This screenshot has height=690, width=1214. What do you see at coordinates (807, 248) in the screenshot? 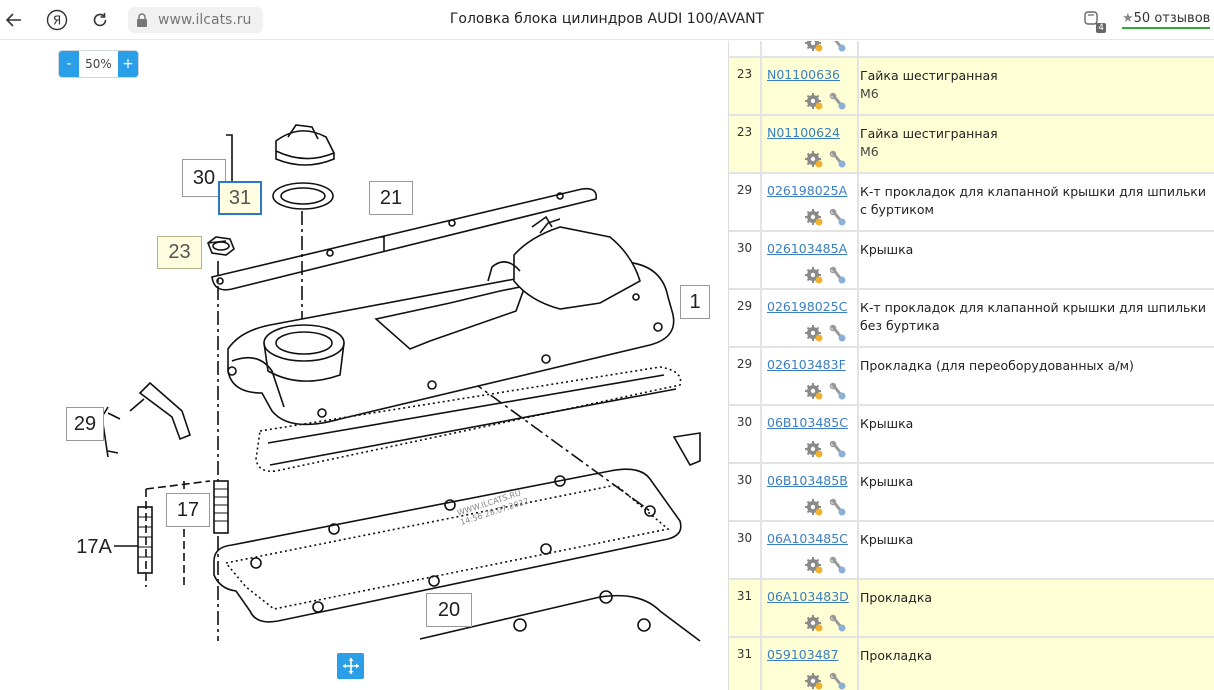
I see `part-number-link: 026103485A` at bounding box center [807, 248].